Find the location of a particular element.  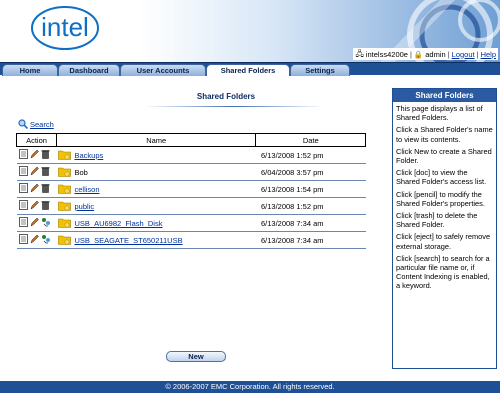

lock-icon: 🔒 is located at coordinates (418, 54).